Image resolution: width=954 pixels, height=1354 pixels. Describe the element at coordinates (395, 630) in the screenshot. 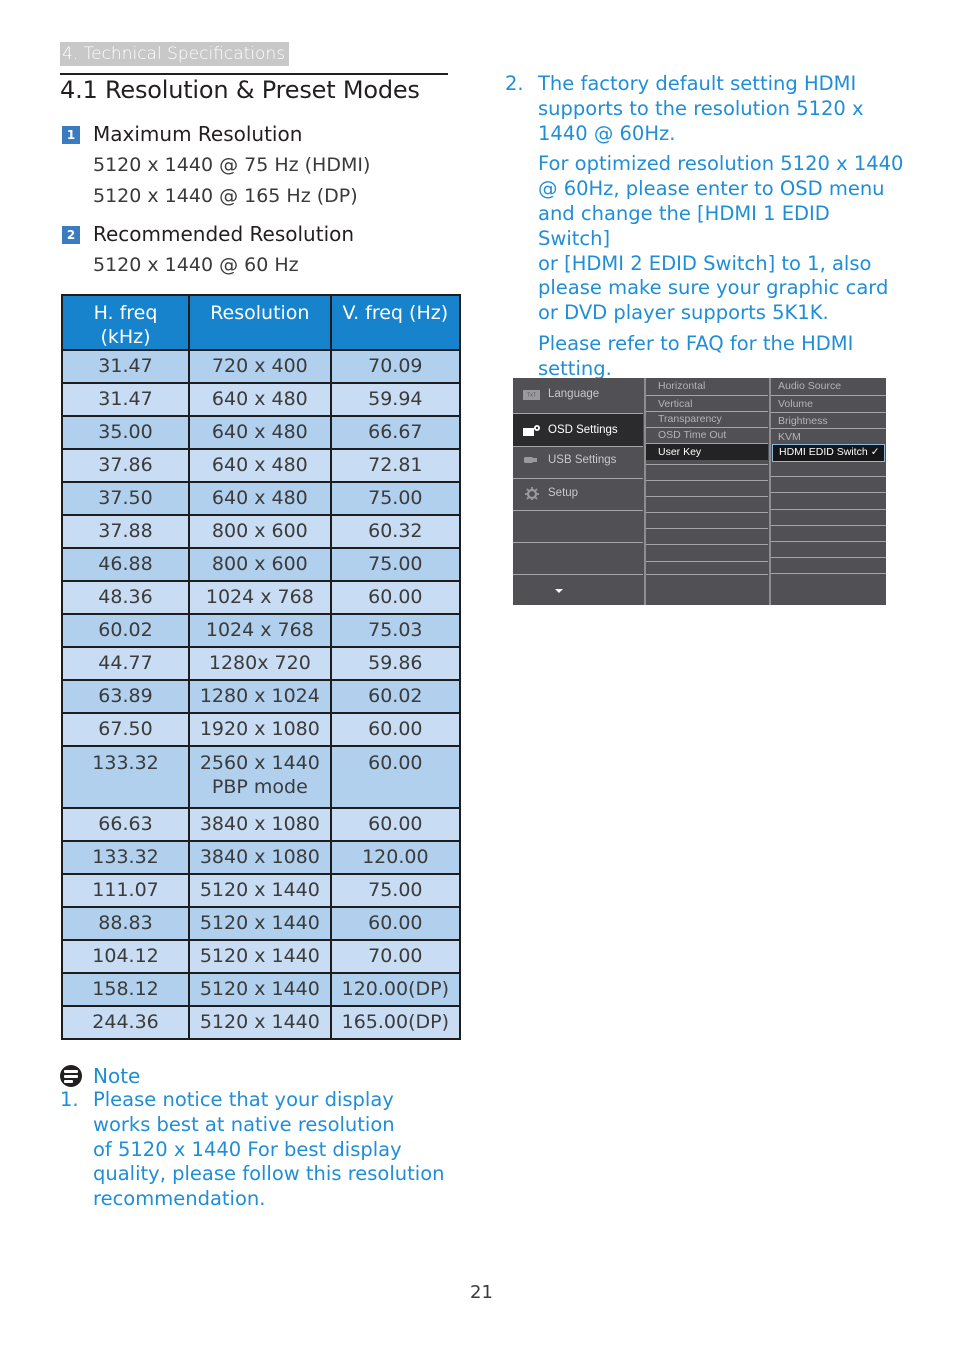

I see `cell-vfreq: 75.03` at that location.